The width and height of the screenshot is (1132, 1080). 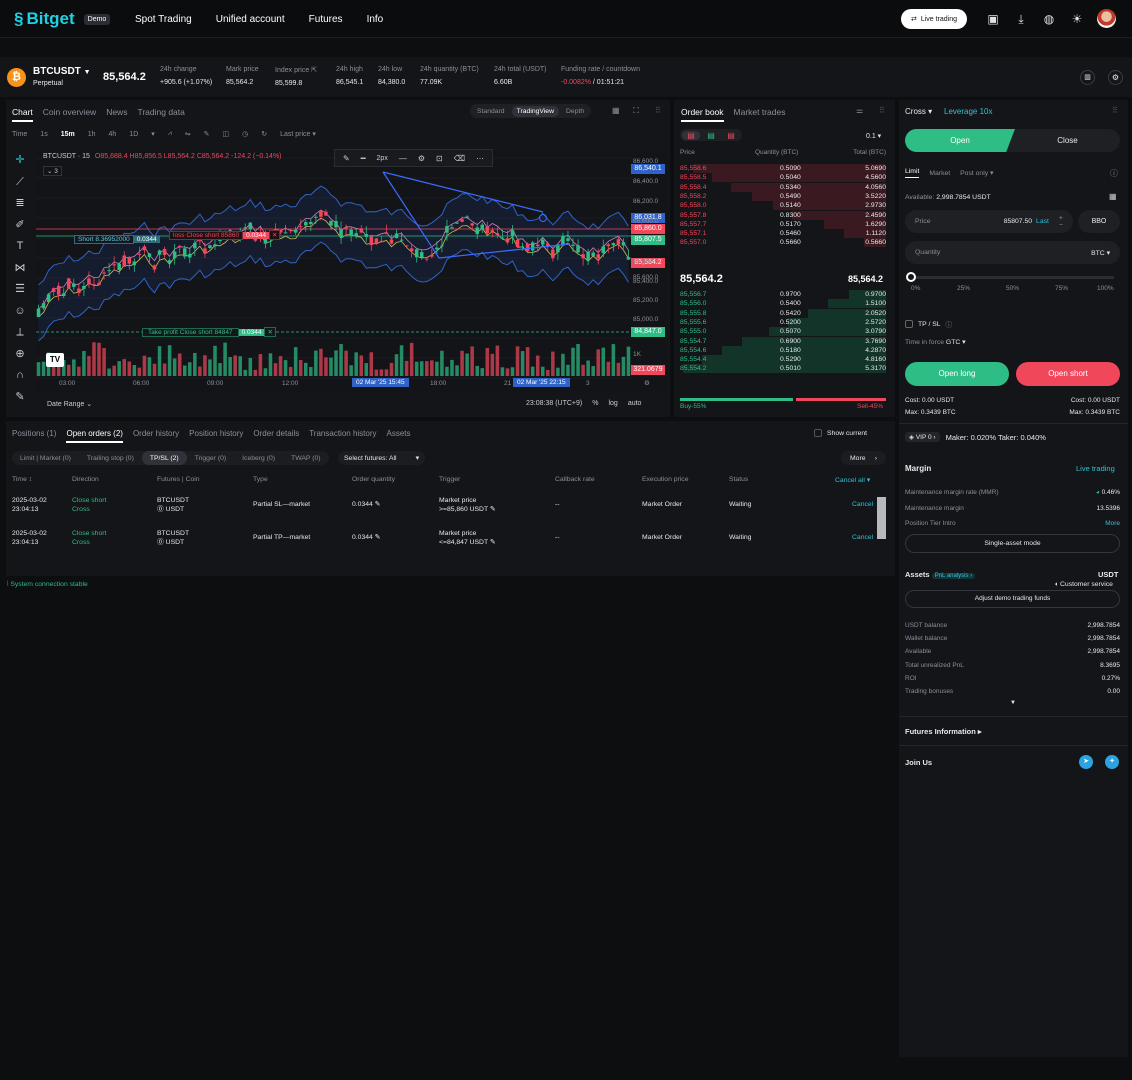 I want to click on tab-news: News, so click(x=116, y=114).